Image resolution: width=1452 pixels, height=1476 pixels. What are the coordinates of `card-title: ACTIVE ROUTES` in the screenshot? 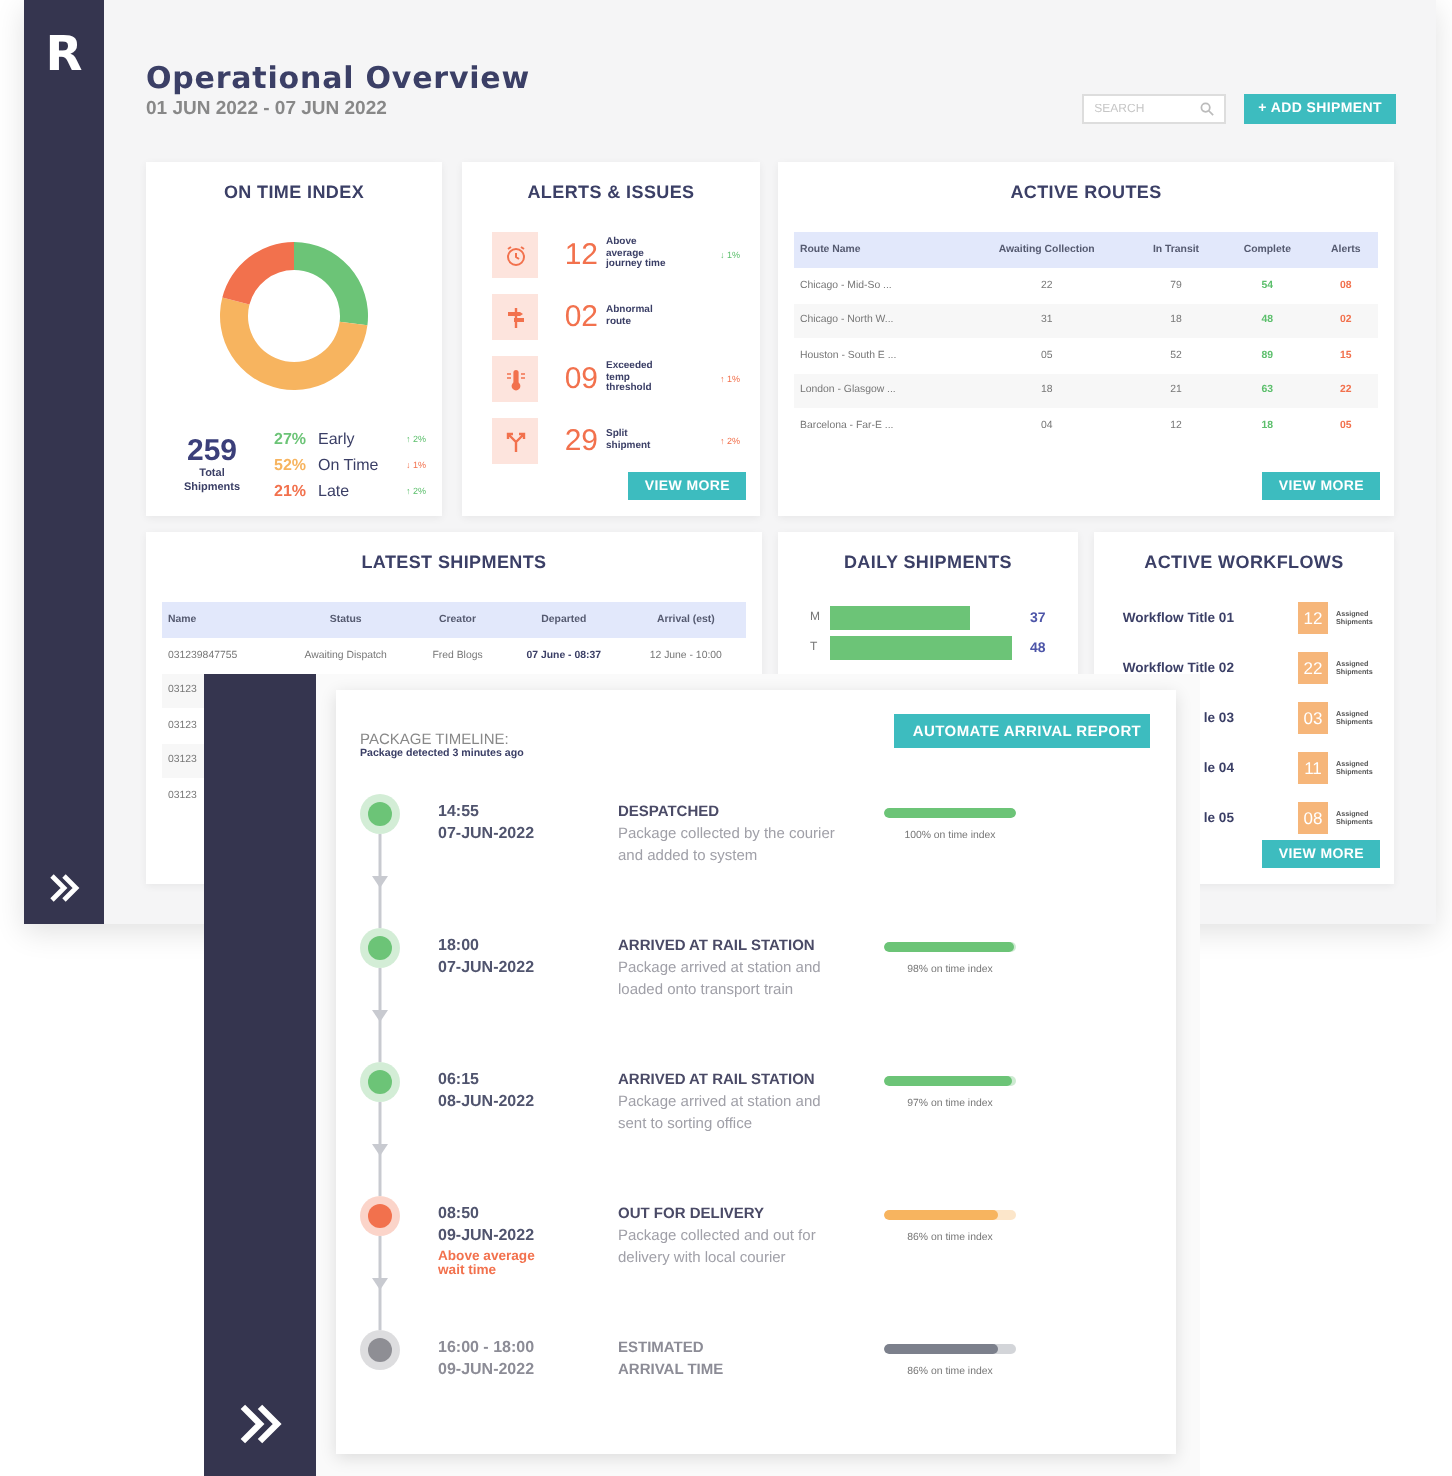 It's located at (1086, 193).